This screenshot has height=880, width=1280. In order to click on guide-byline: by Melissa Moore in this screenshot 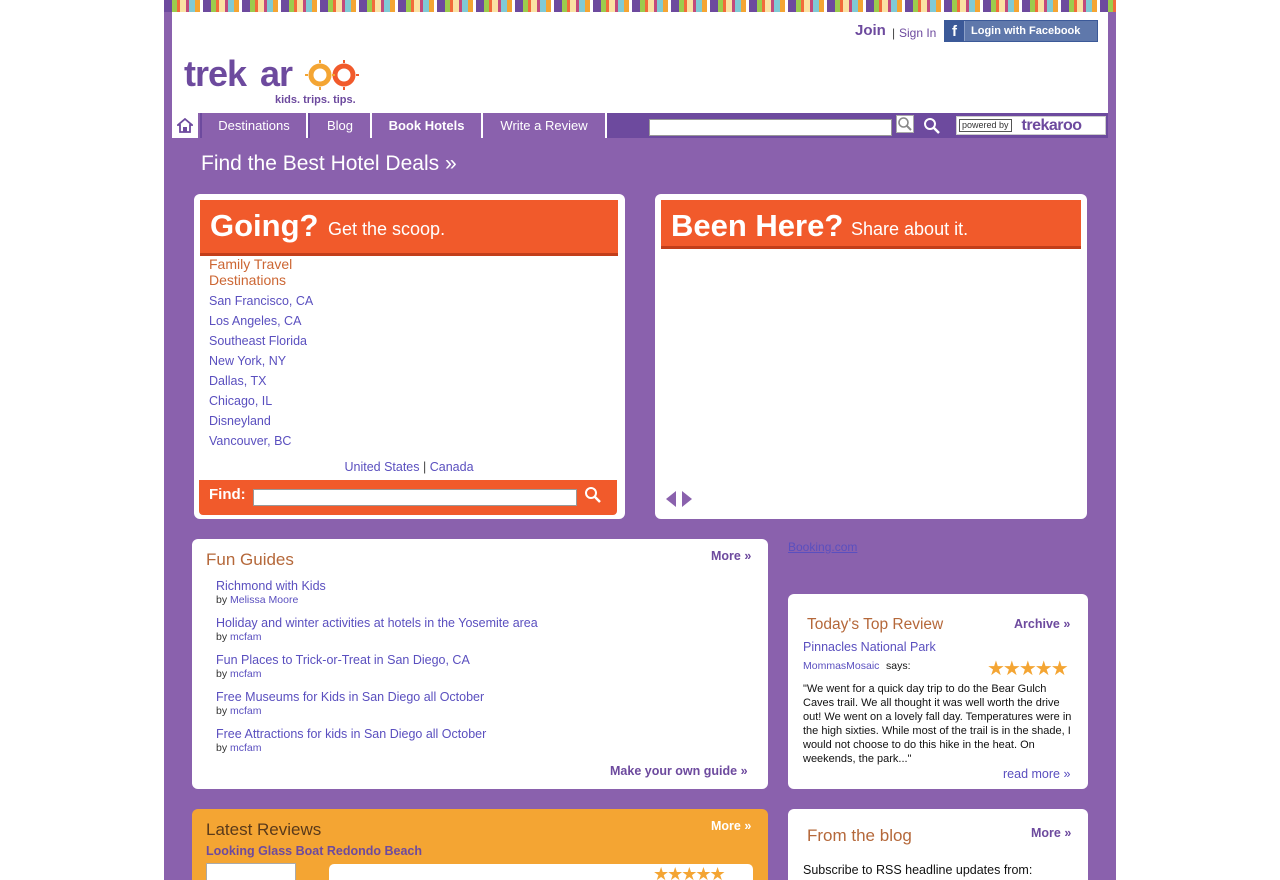, I will do `click(257, 600)`.